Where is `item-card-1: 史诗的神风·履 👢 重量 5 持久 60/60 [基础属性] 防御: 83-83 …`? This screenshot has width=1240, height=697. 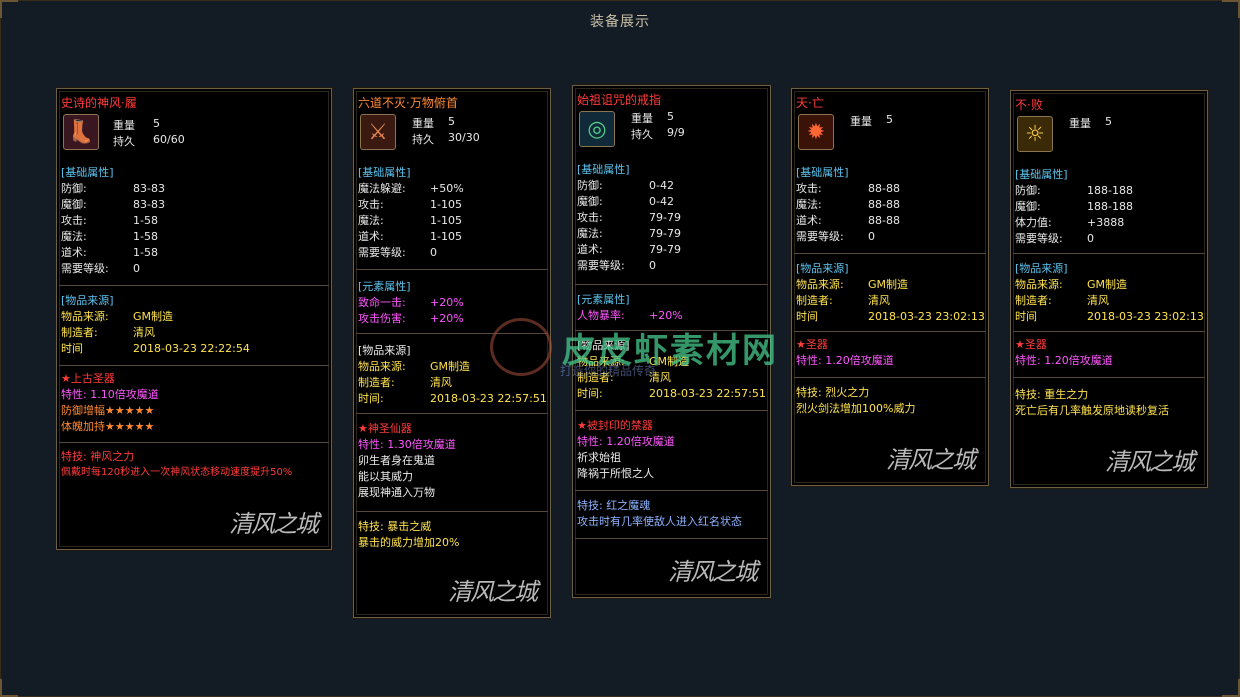
item-card-1: 史诗的神风·履 👢 重量 5 持久 60/60 [基础属性] 防御: 83-83 … is located at coordinates (194, 319).